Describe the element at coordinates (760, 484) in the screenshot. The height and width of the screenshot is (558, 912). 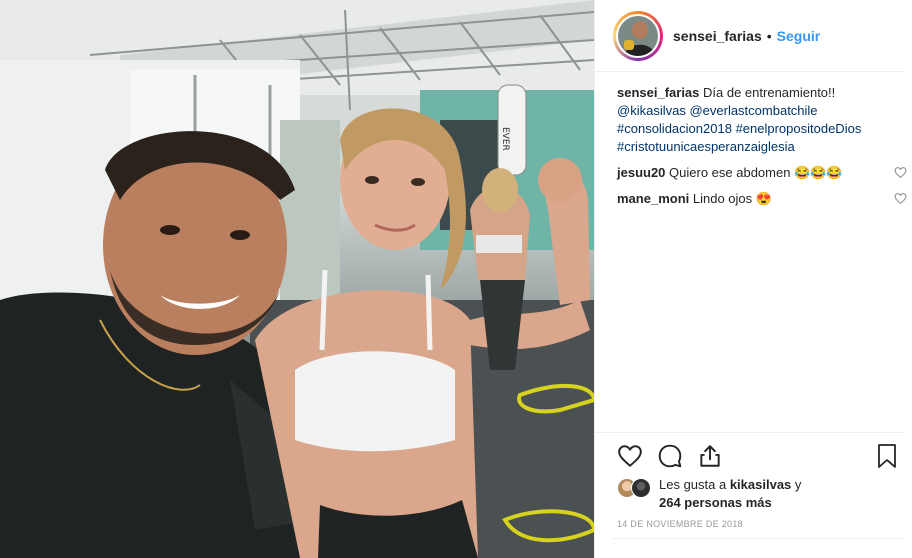
I see `likes-user: kikasilvas` at that location.